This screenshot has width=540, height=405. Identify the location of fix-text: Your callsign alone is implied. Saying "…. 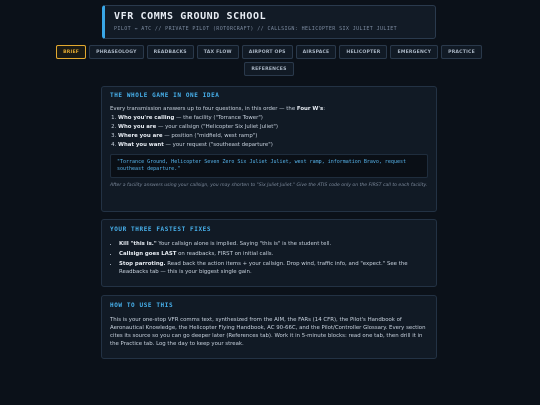
(244, 244).